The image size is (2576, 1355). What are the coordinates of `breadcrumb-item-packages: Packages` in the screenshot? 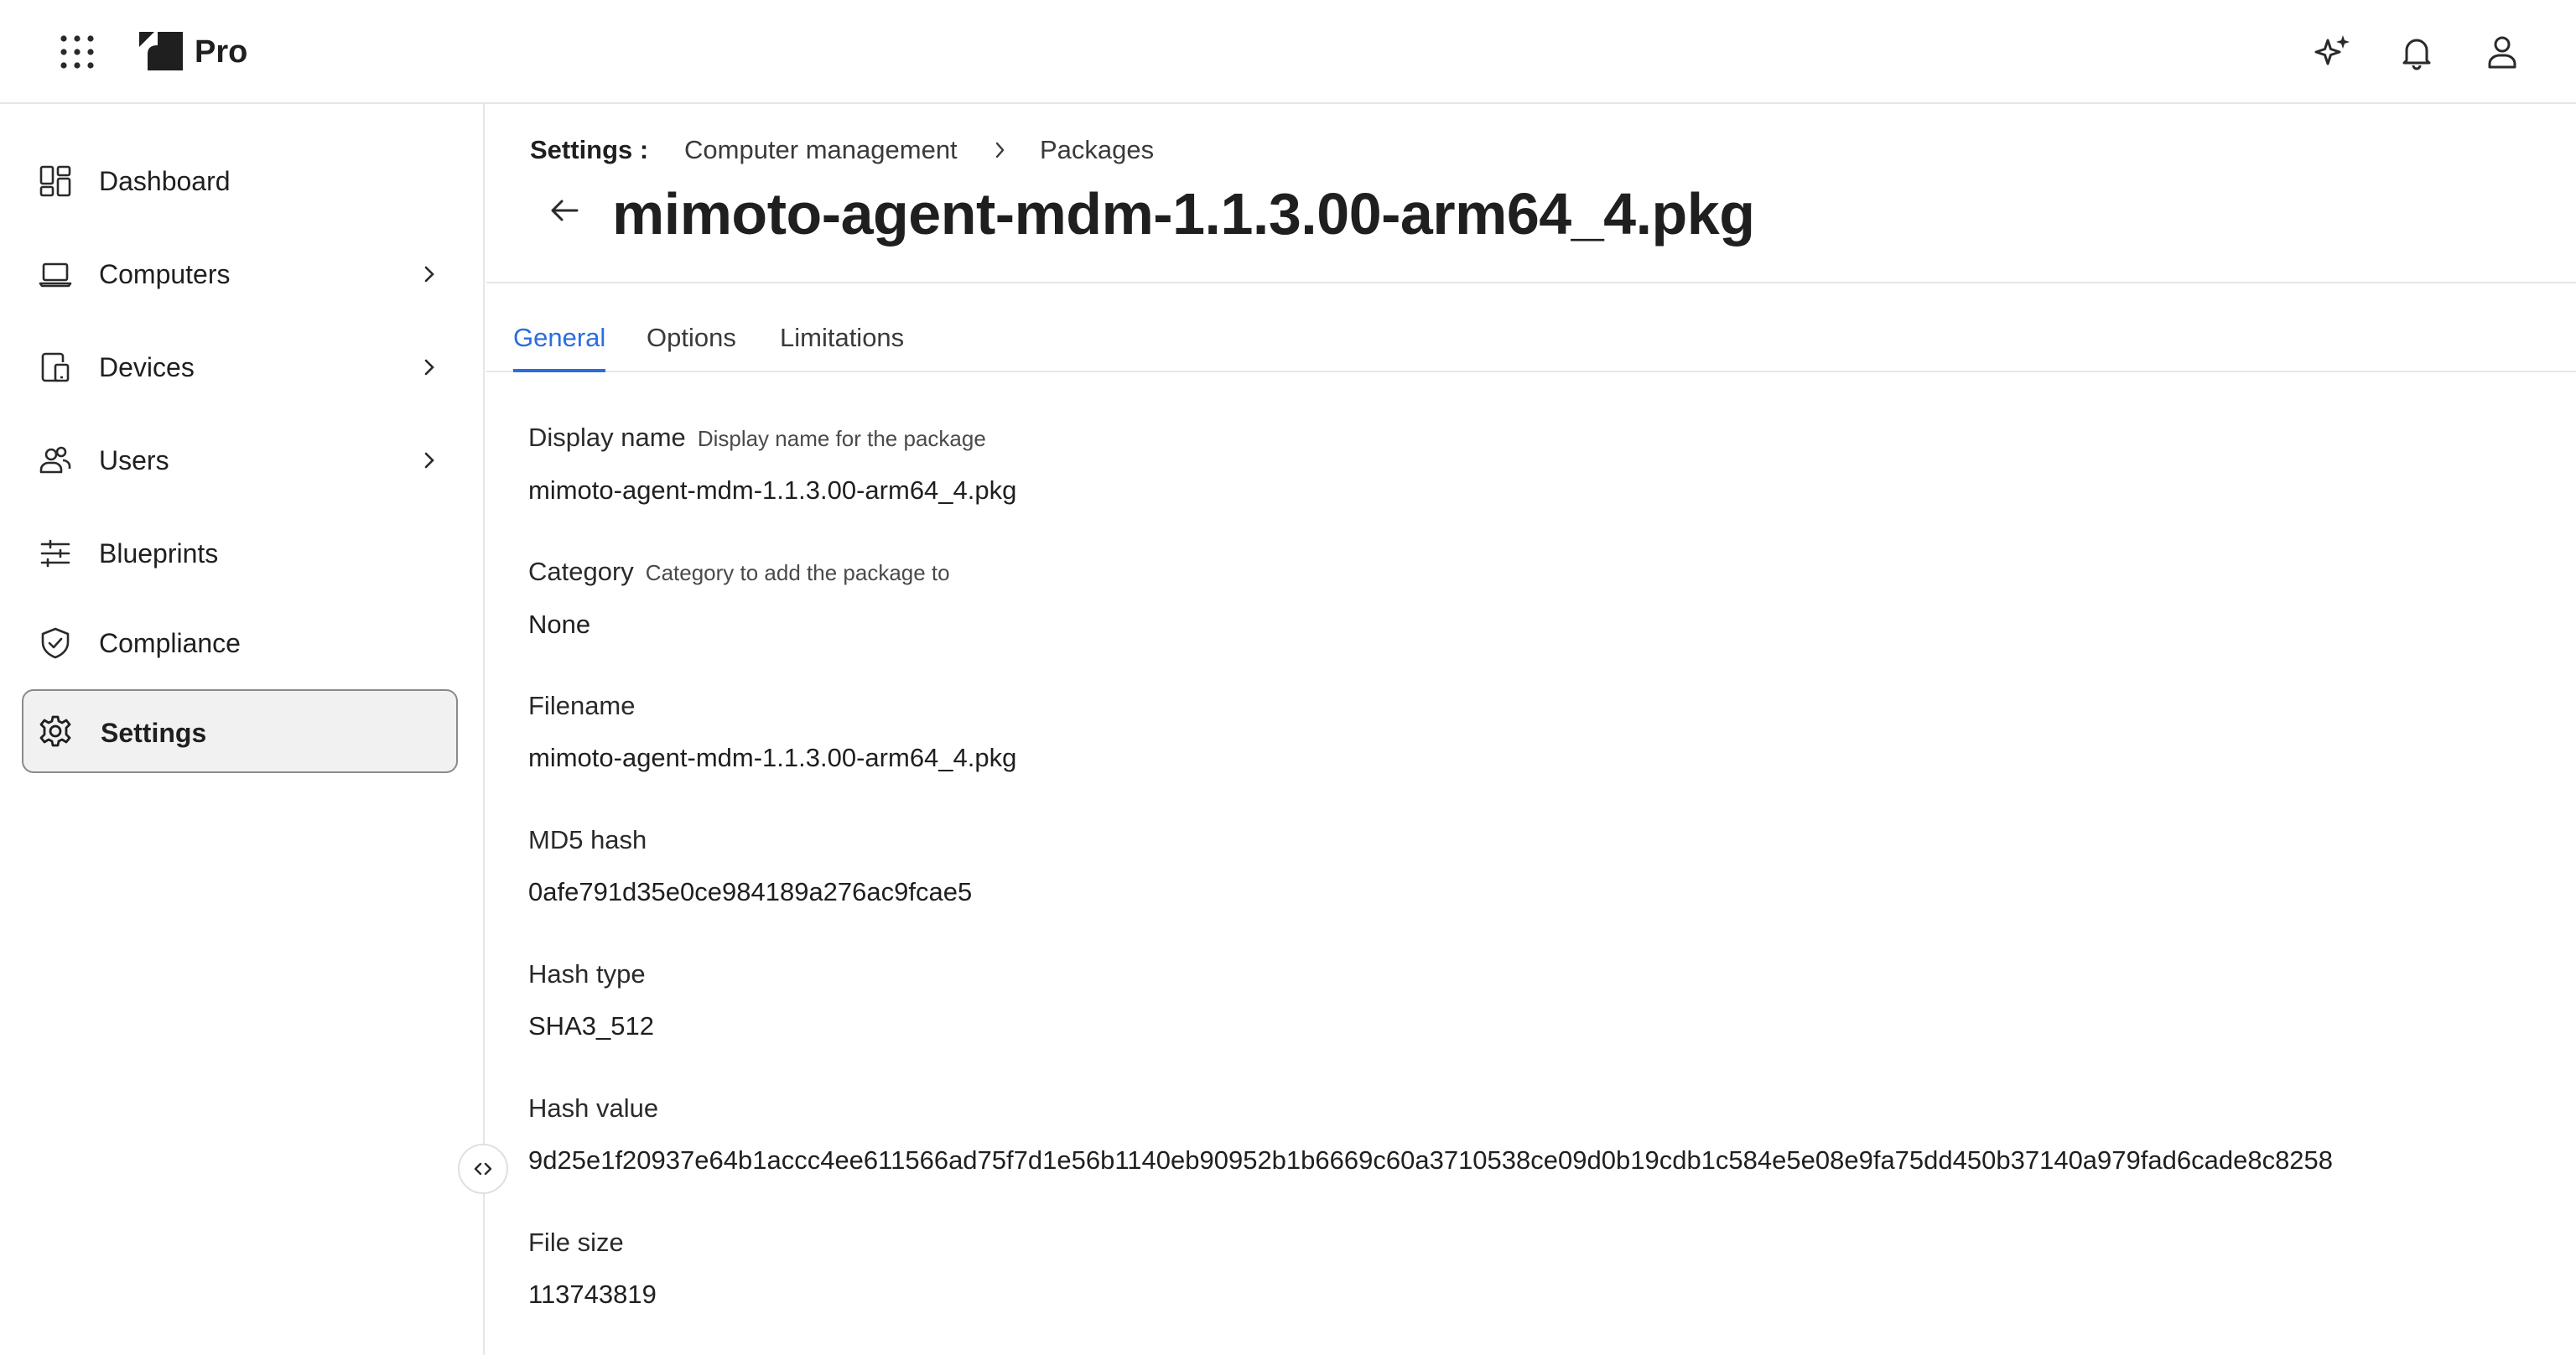 It's located at (1097, 150).